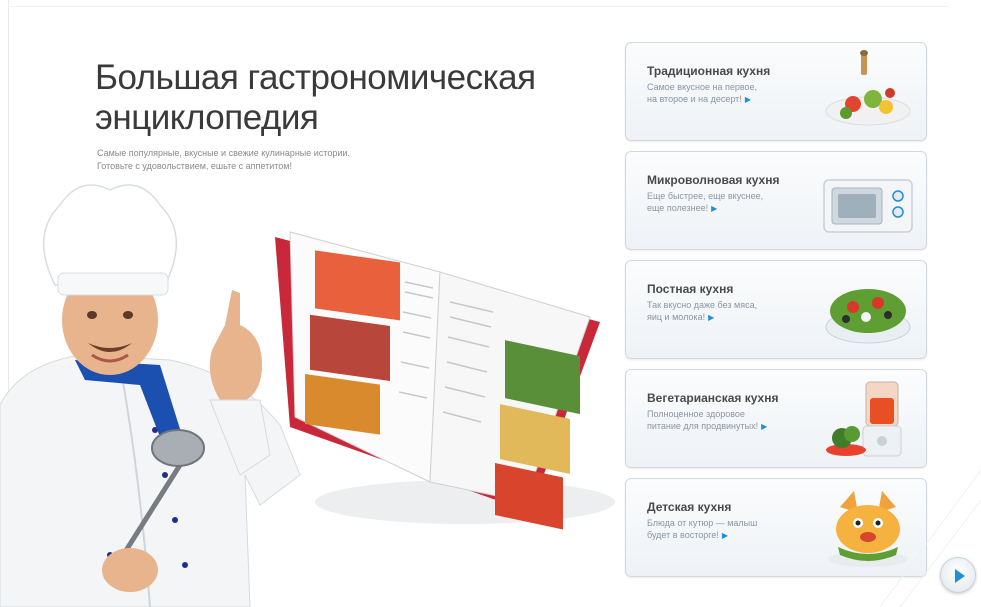  Describe the element at coordinates (713, 398) in the screenshot. I see `category-title: Вегетарианская кухня` at that location.